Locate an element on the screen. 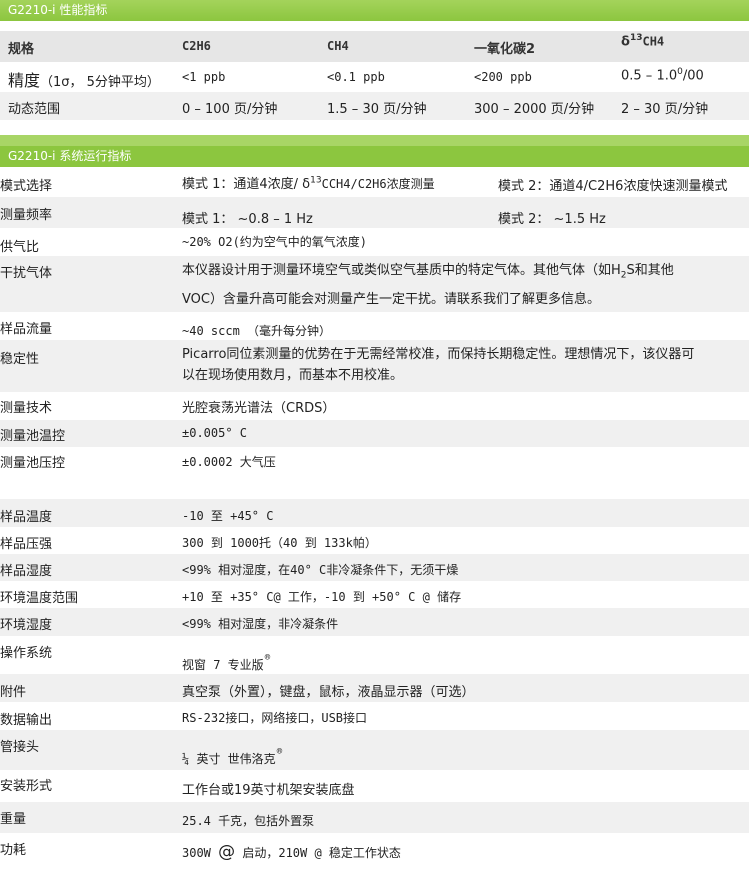 This screenshot has width=749, height=876. mode-select-mode2: 模式 2：通道4/C2H6浓度快速测量模式 is located at coordinates (613, 186).